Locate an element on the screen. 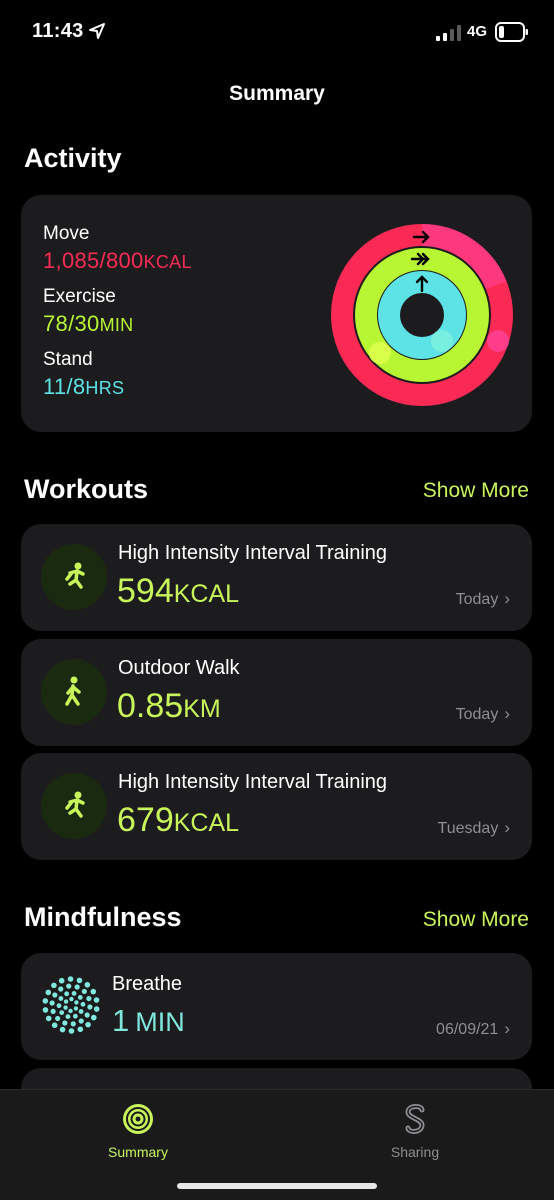 The image size is (554, 1200). mindfulness-row: Breathe 1 MIN 06/09/21 › is located at coordinates (276, 1006).